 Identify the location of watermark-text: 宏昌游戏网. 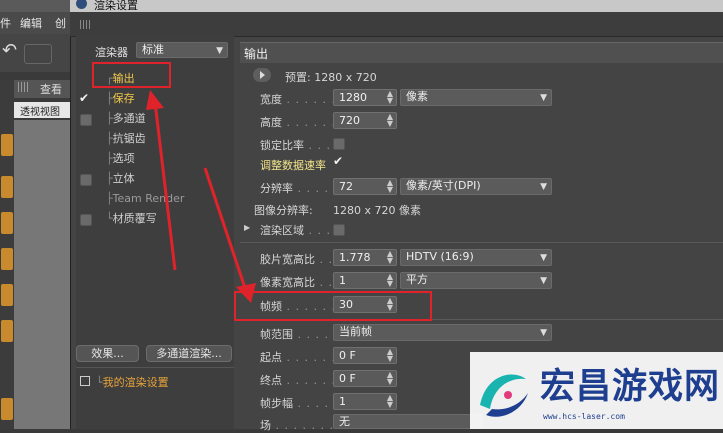
(630, 387).